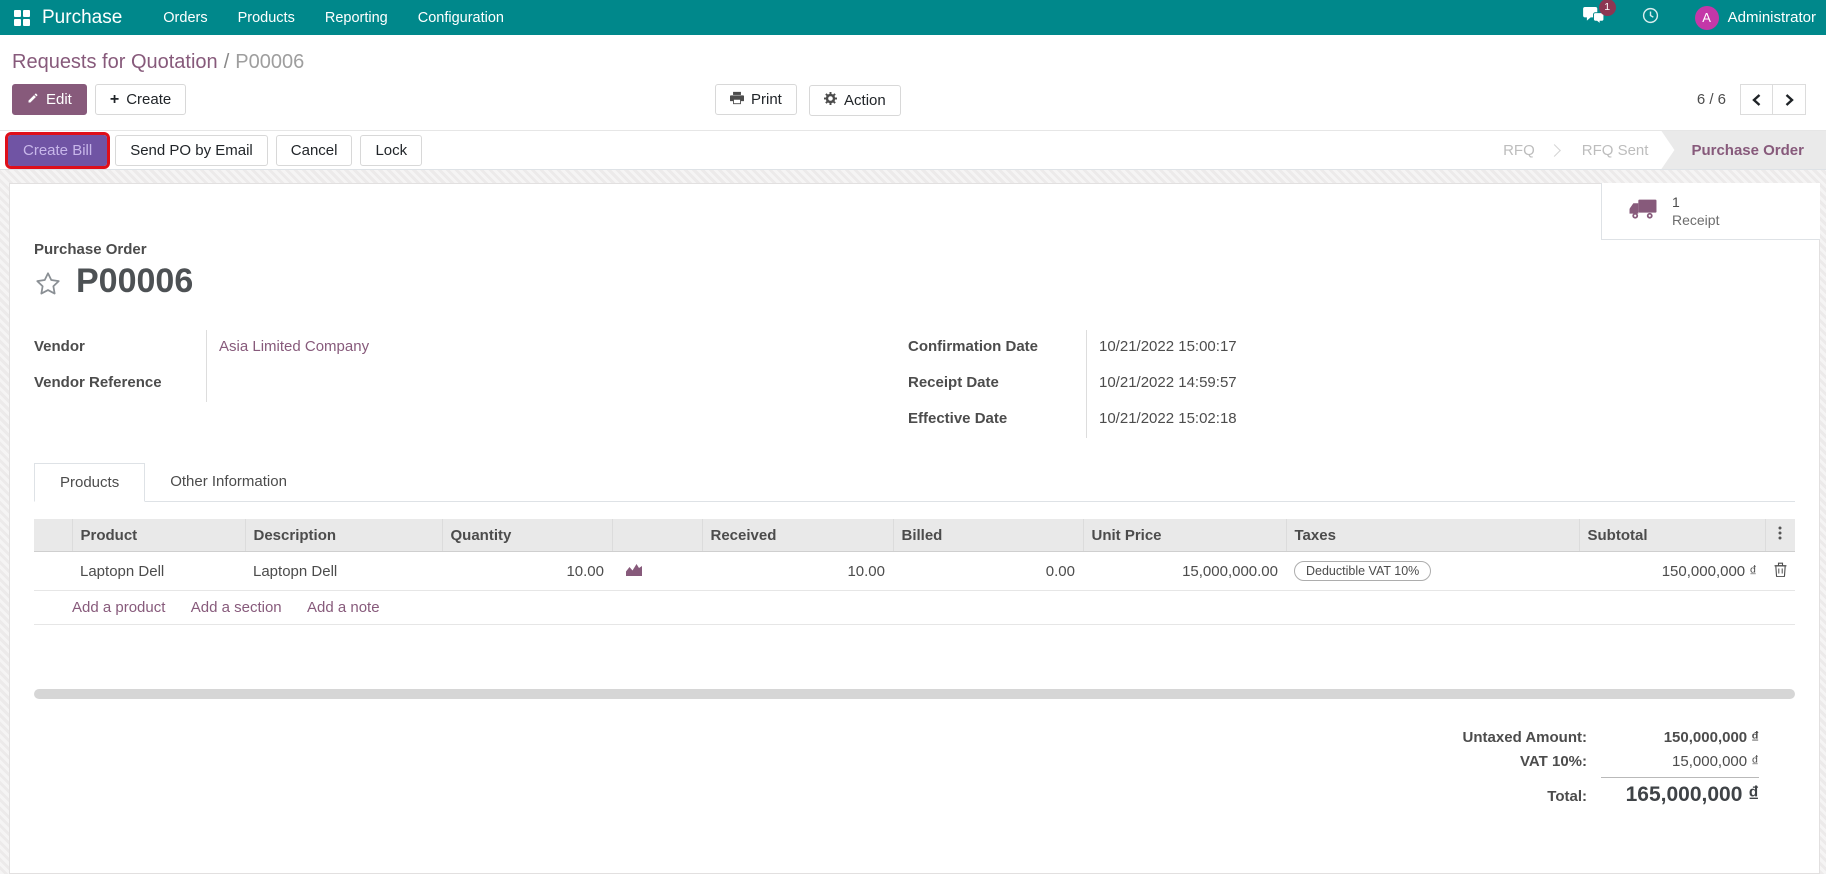  I want to click on delete-row-button, so click(1780, 569).